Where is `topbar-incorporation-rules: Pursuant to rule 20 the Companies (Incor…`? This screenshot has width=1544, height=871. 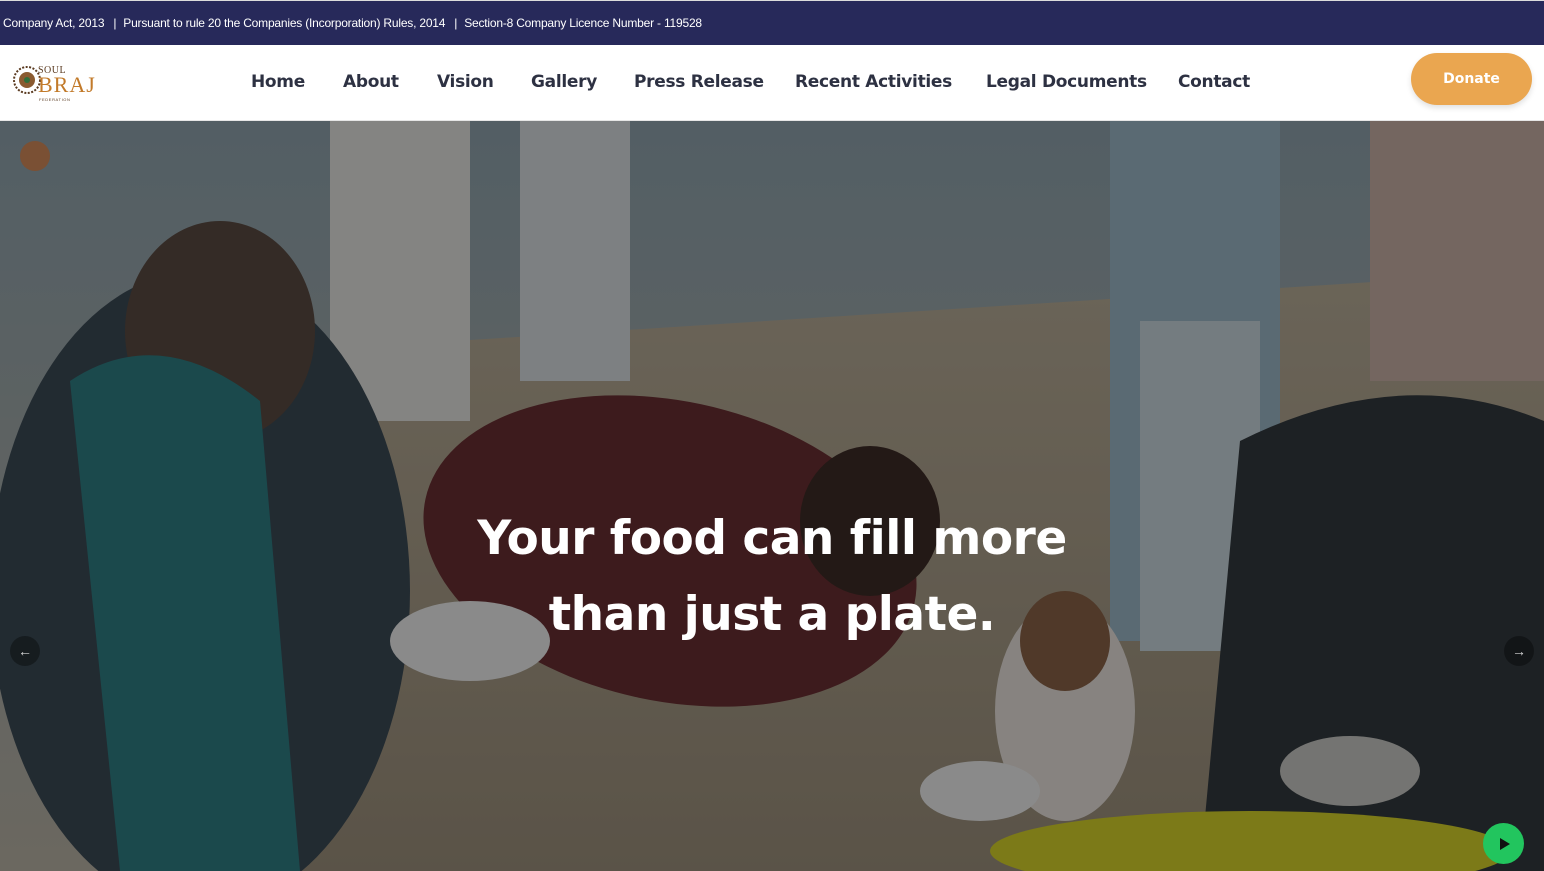
topbar-incorporation-rules: Pursuant to rule 20 the Companies (Incor… is located at coordinates (284, 23).